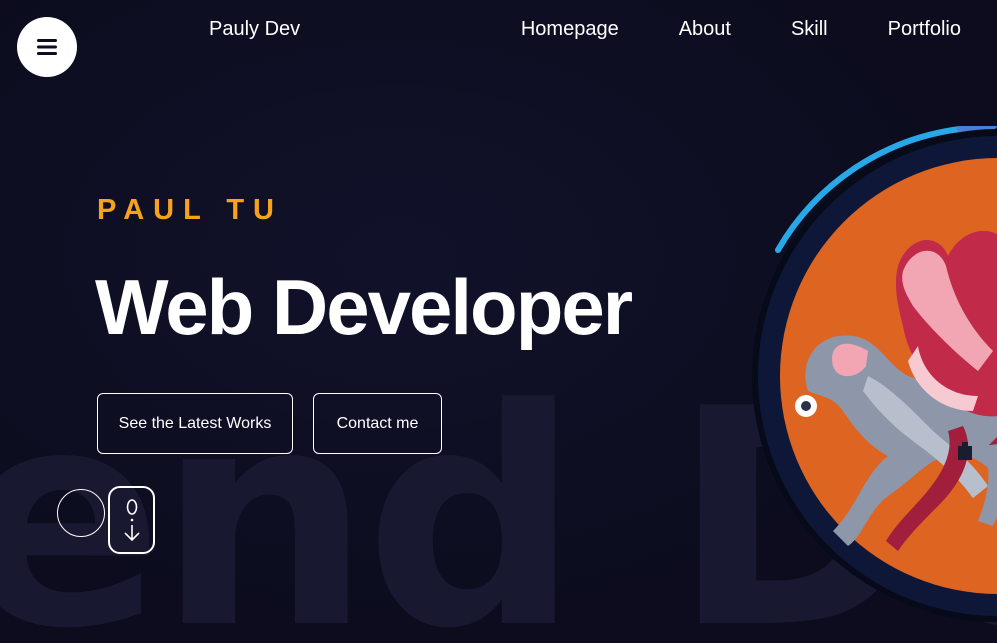  Describe the element at coordinates (377, 423) in the screenshot. I see `contact-me-button: Contact me` at that location.